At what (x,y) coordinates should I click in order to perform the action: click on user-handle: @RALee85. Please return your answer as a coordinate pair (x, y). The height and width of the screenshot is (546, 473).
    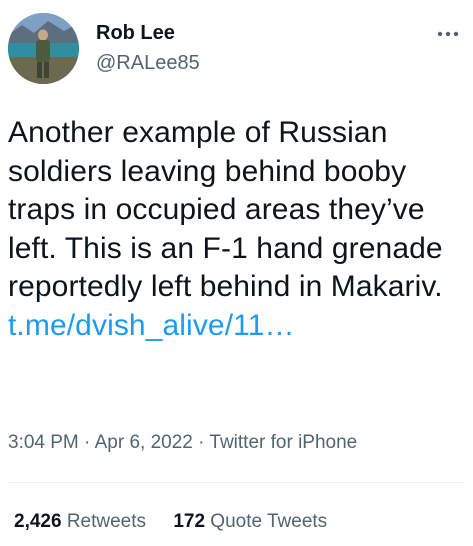
    Looking at the image, I should click on (148, 63).